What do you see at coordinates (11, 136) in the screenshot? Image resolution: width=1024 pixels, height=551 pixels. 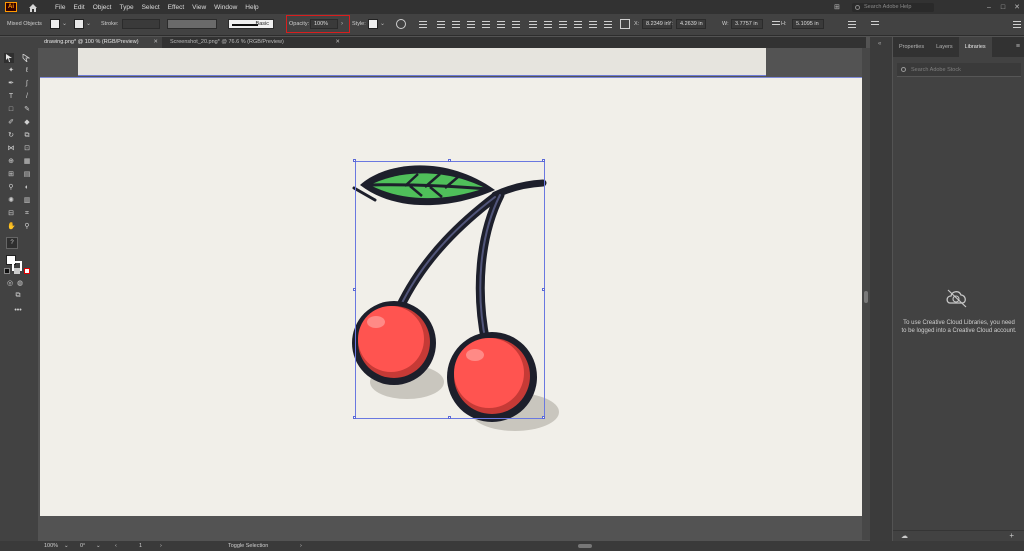 I see `rotate-tool: ↻` at bounding box center [11, 136].